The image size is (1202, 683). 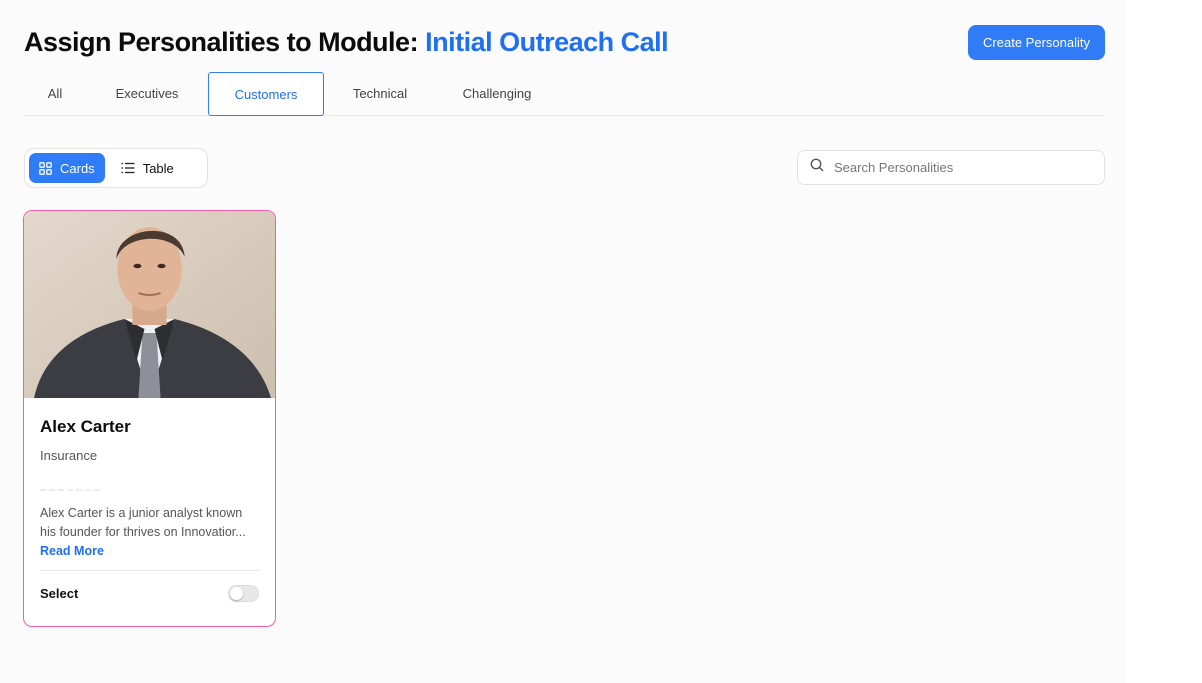 I want to click on table-view-button: Table, so click(x=147, y=168).